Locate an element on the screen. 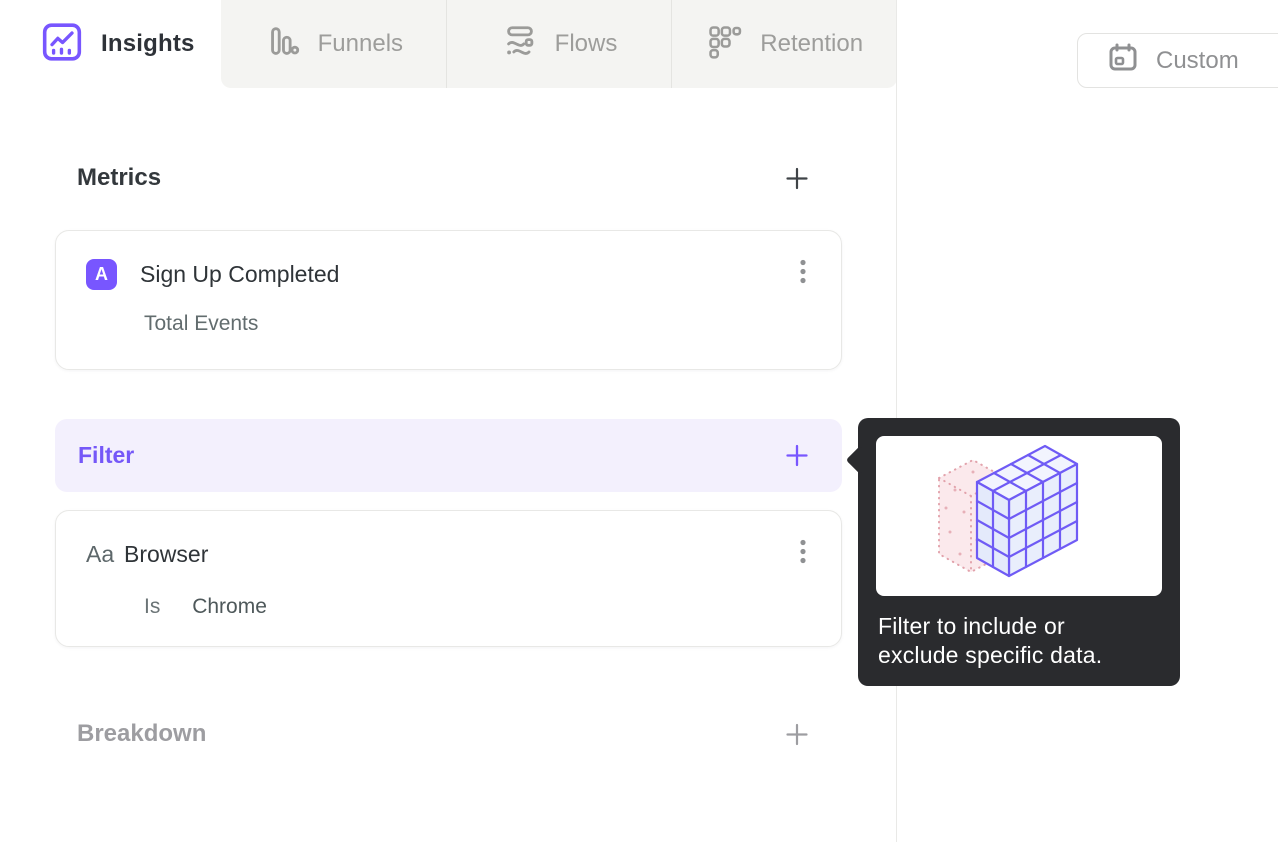  add-breakdown-button is located at coordinates (797, 734).